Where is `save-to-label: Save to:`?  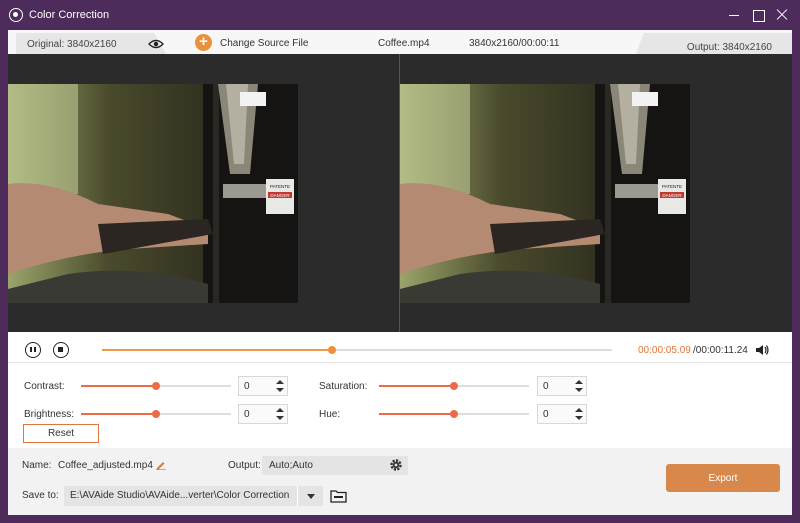
save-to-label: Save to: is located at coordinates (40, 495).